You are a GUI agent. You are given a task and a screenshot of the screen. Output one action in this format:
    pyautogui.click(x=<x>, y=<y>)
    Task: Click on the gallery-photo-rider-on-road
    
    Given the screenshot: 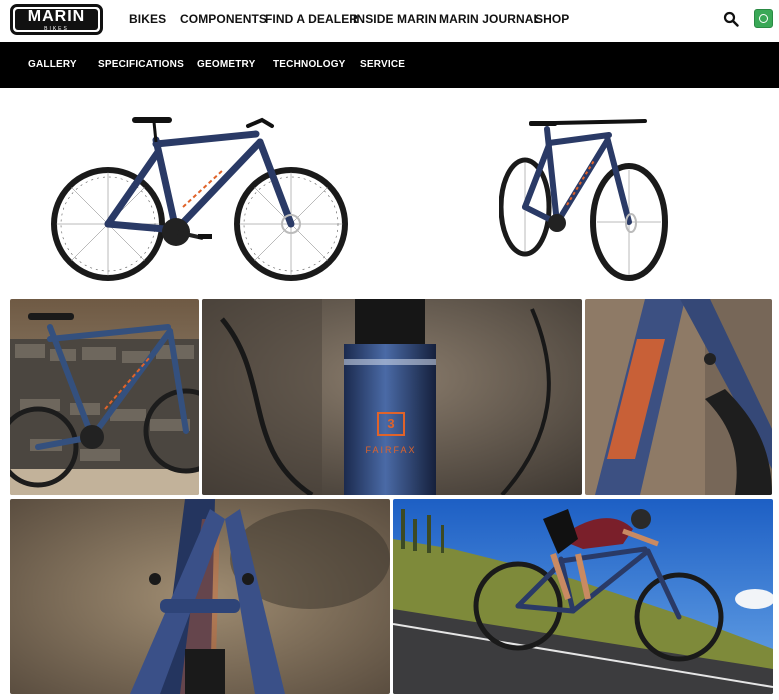 What is the action you would take?
    pyautogui.click(x=583, y=596)
    